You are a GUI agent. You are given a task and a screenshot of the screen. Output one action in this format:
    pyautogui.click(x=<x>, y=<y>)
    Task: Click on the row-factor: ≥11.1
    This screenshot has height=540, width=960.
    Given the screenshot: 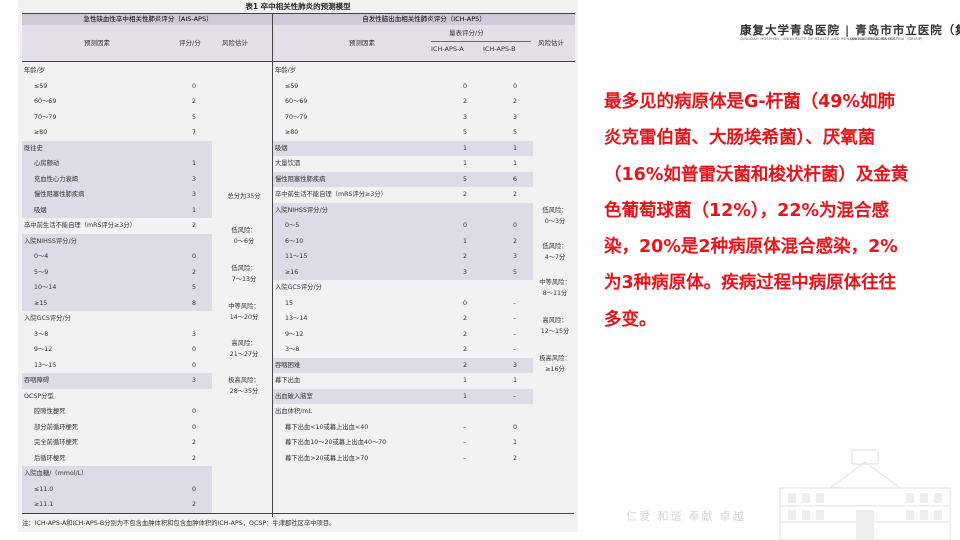 What is the action you would take?
    pyautogui.click(x=44, y=504)
    